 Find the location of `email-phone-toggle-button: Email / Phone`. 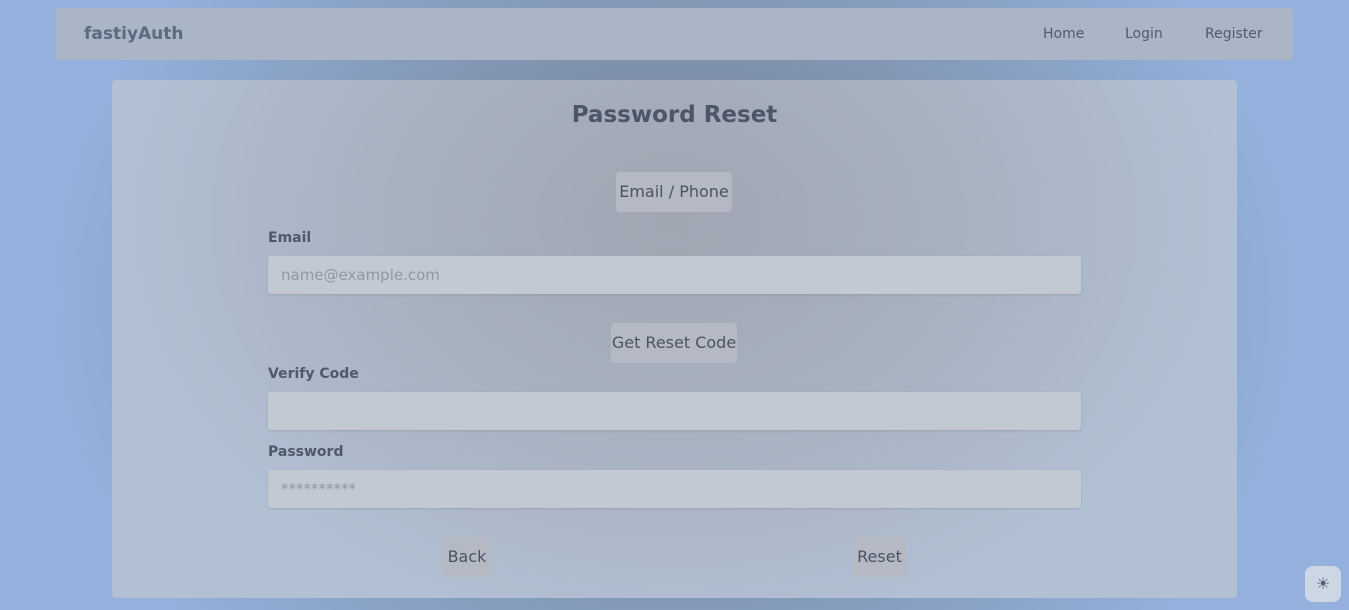

email-phone-toggle-button: Email / Phone is located at coordinates (674, 192).